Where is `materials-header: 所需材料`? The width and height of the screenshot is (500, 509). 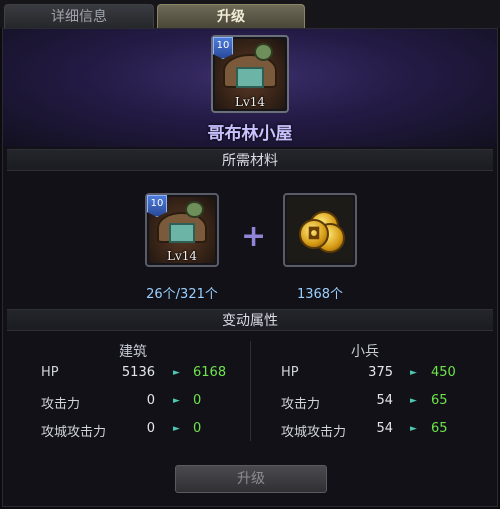
materials-header: 所需材料 is located at coordinates (250, 160).